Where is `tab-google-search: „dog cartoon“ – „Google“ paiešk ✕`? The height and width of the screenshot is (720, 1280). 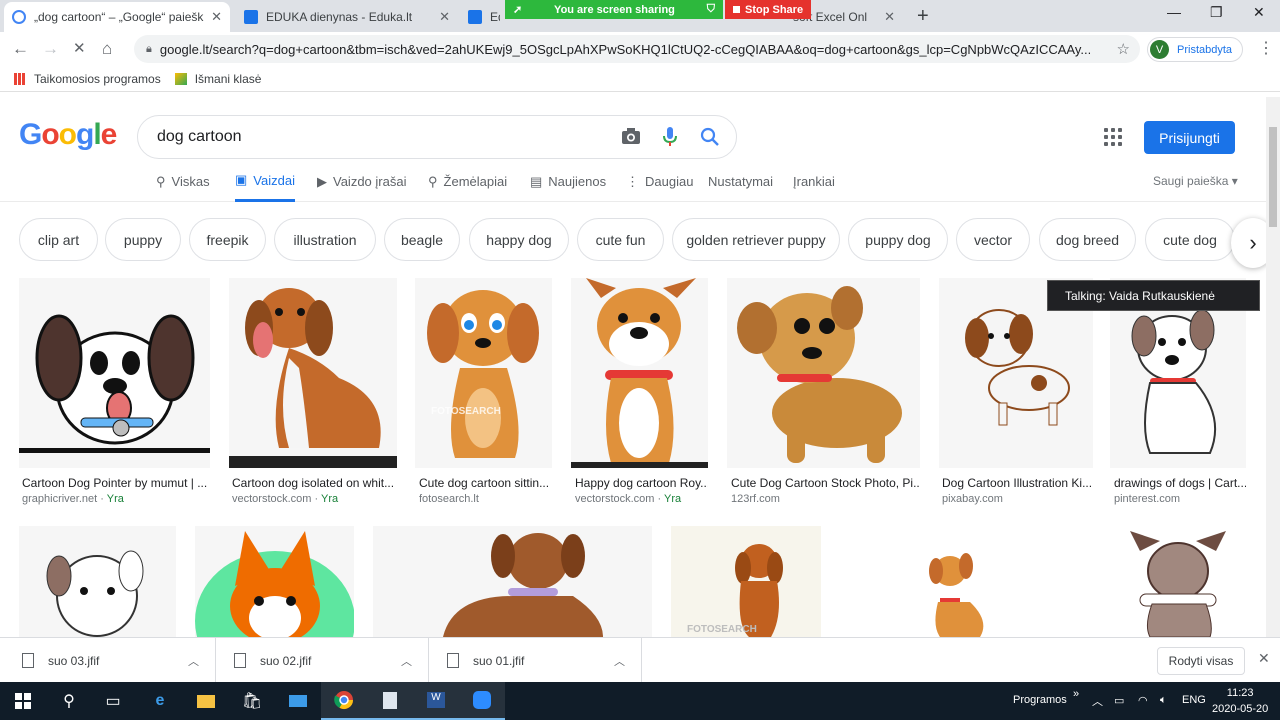 tab-google-search: „dog cartoon“ – „Google“ paiešk ✕ is located at coordinates (117, 17).